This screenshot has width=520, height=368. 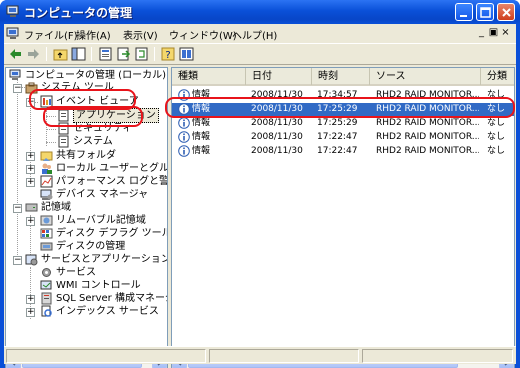 I want to click on tree-label: パフォーマンス ログと警告, so click(x=112, y=181).